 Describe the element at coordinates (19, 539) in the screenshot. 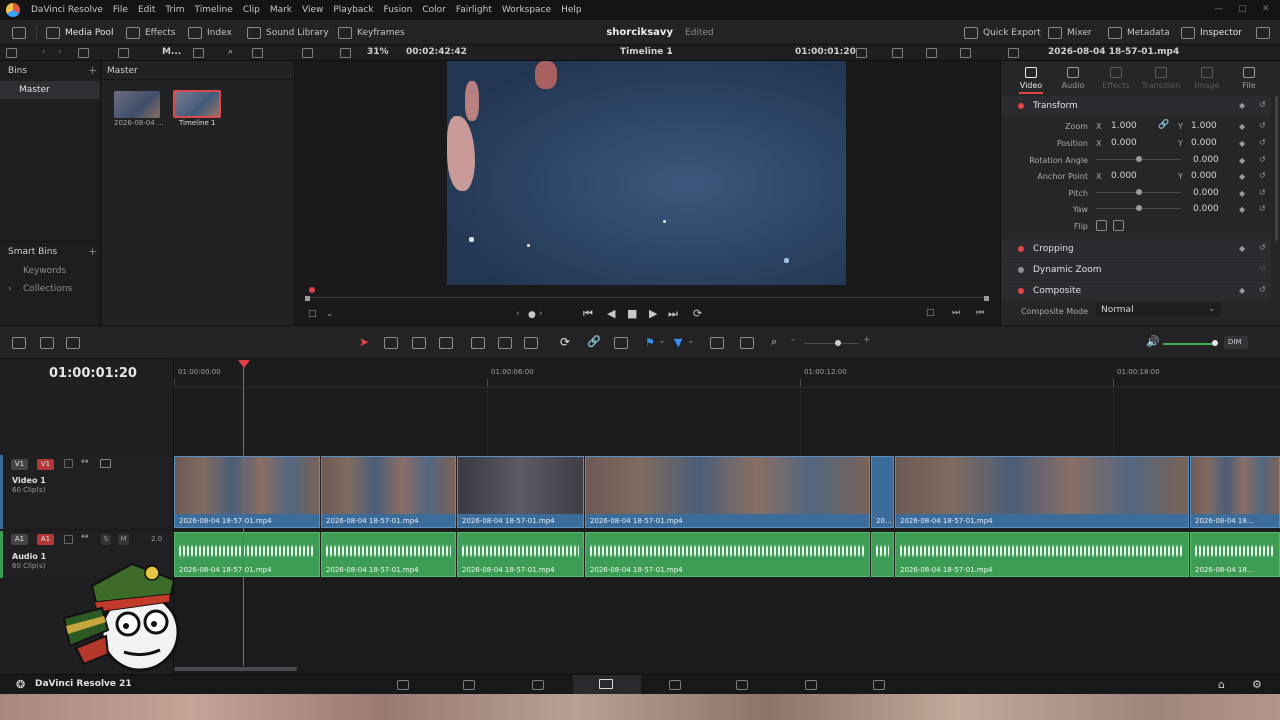

I see `audio-source-badge: A1` at that location.